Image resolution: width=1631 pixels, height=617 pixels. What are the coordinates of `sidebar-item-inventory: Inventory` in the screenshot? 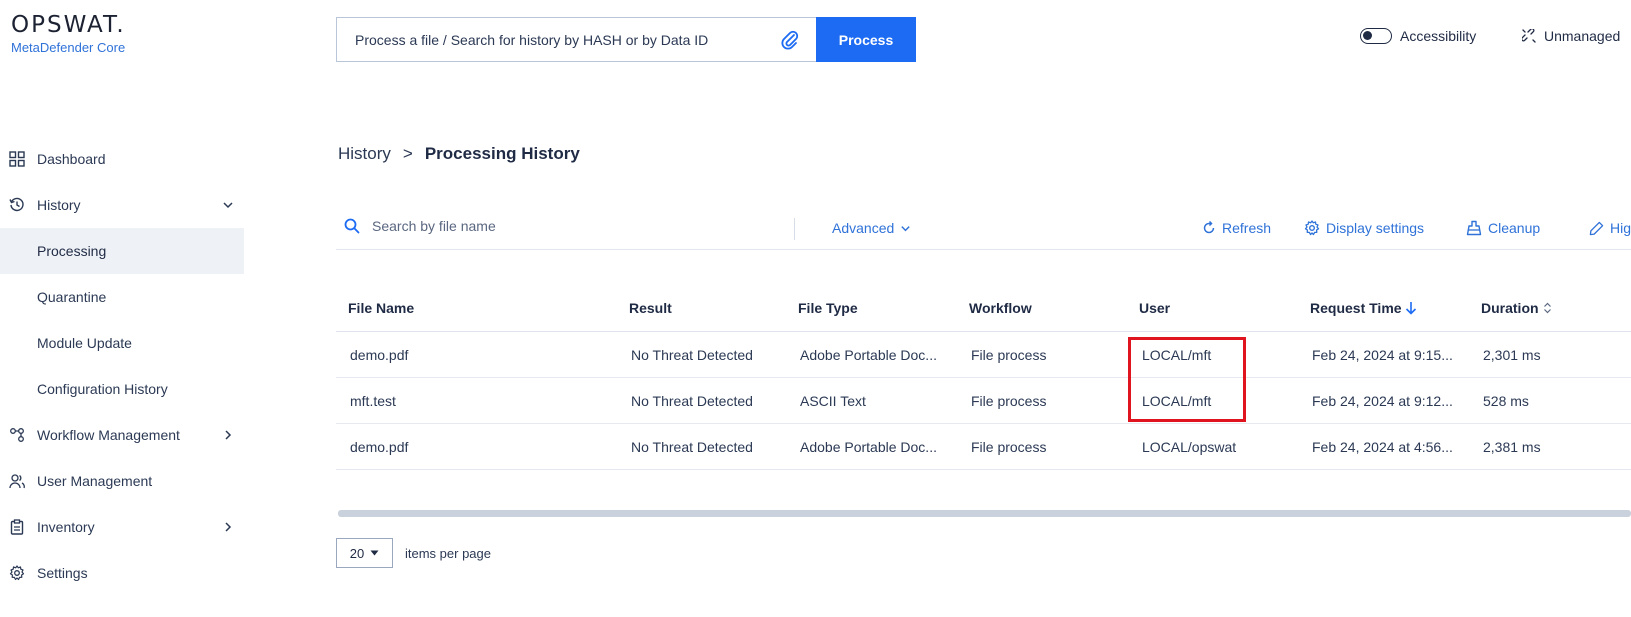 It's located at (122, 527).